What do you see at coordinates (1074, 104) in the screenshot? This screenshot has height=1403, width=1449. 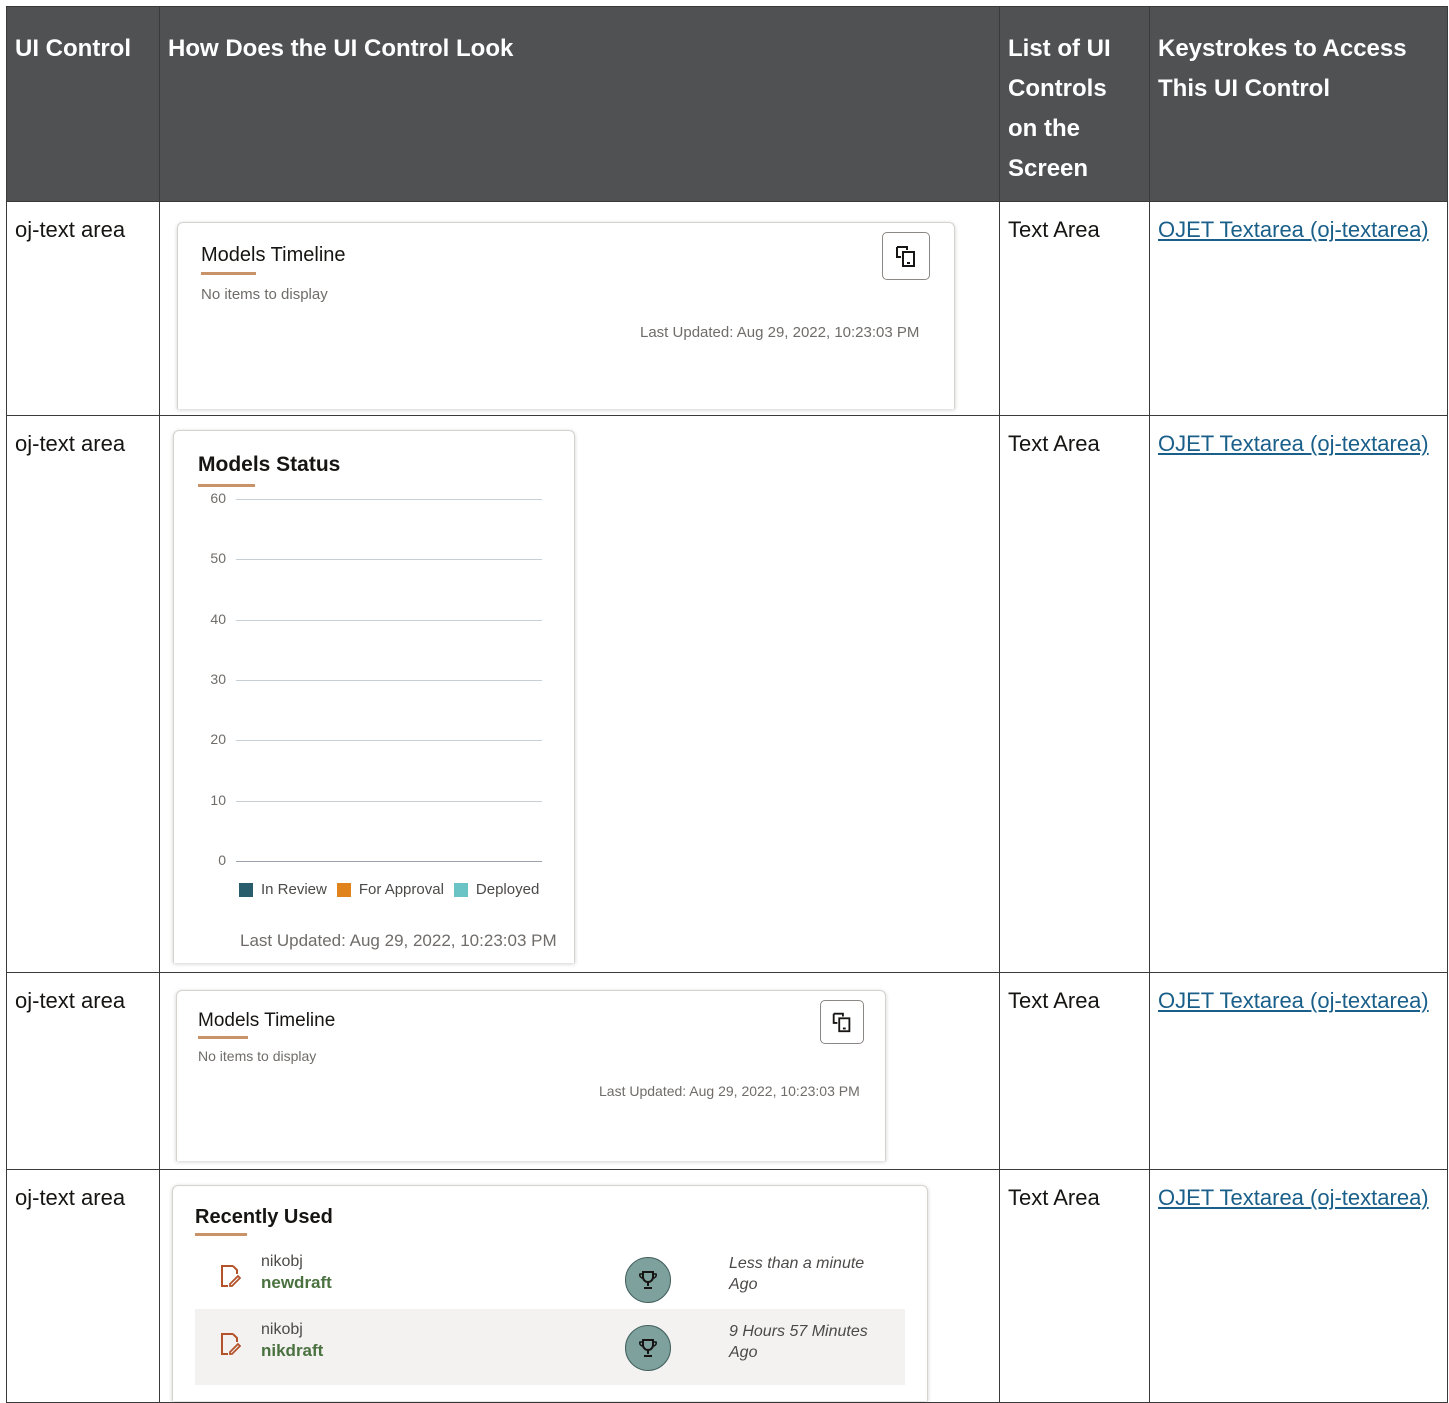 I see `header-list: List of UI Controls on the Screen` at bounding box center [1074, 104].